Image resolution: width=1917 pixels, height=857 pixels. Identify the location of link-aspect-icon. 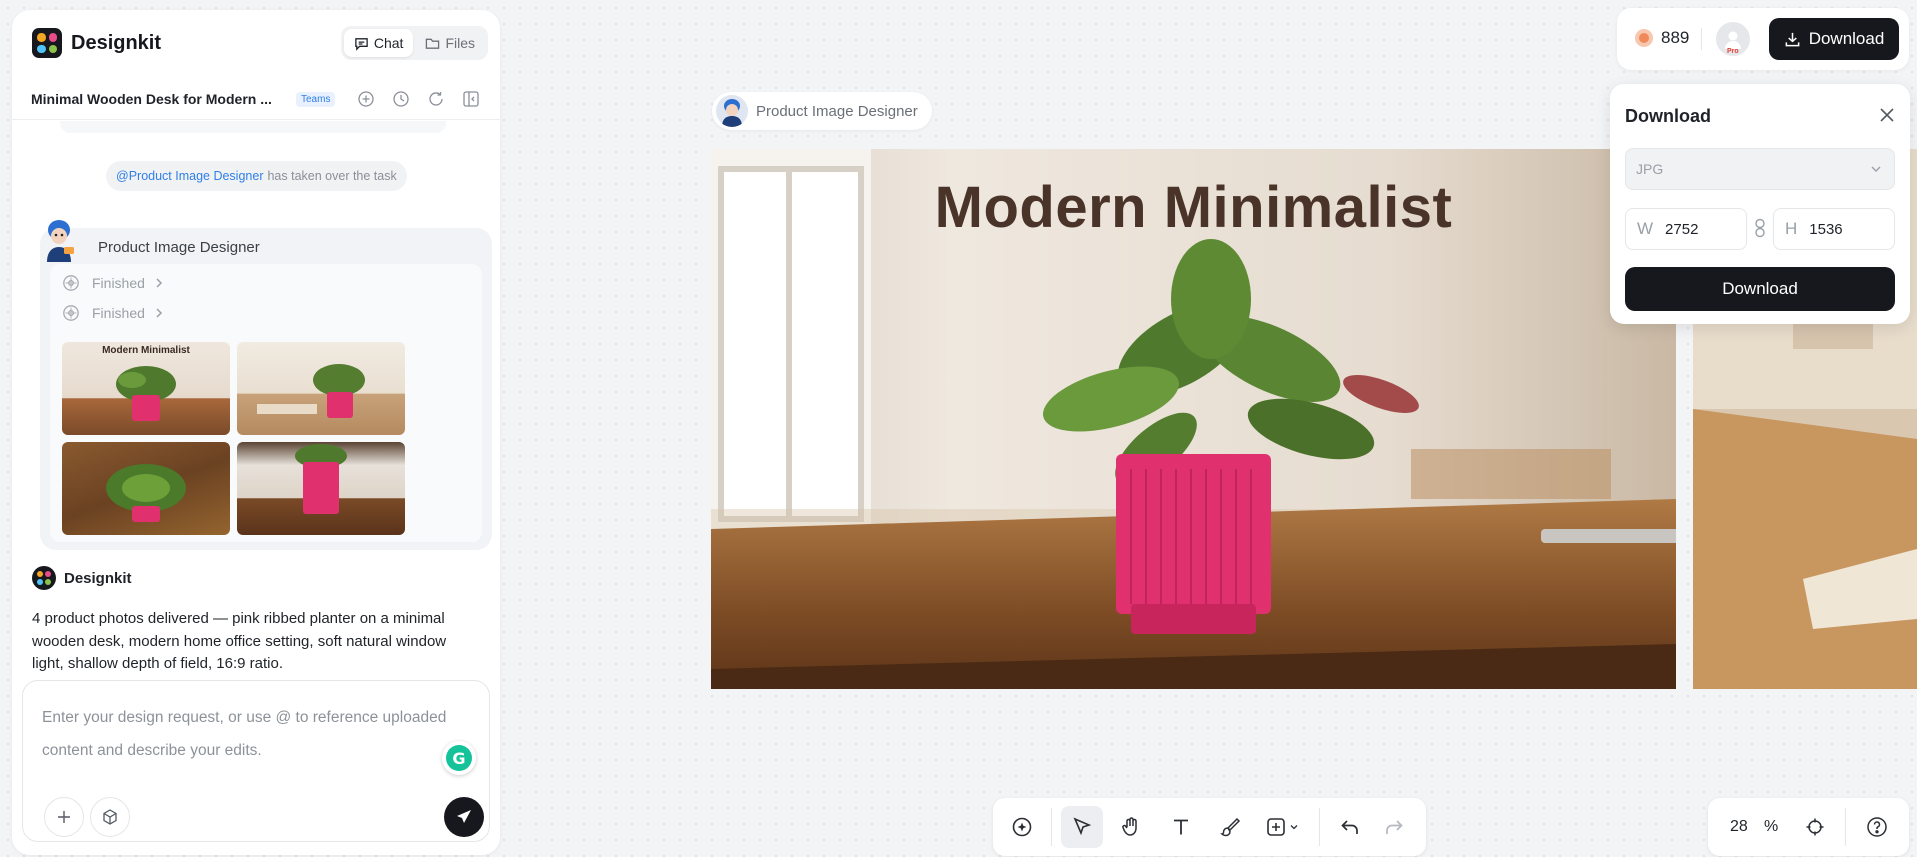
(1760, 228).